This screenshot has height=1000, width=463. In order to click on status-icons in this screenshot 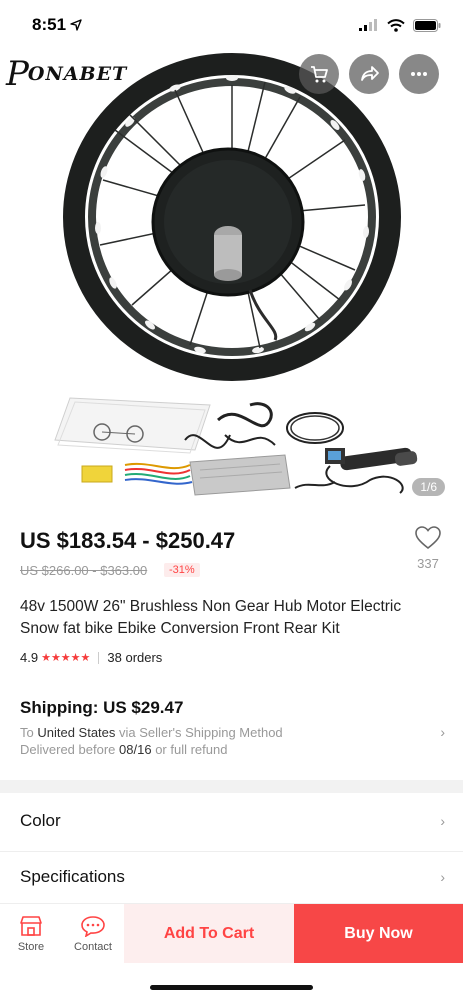, I will do `click(400, 25)`.